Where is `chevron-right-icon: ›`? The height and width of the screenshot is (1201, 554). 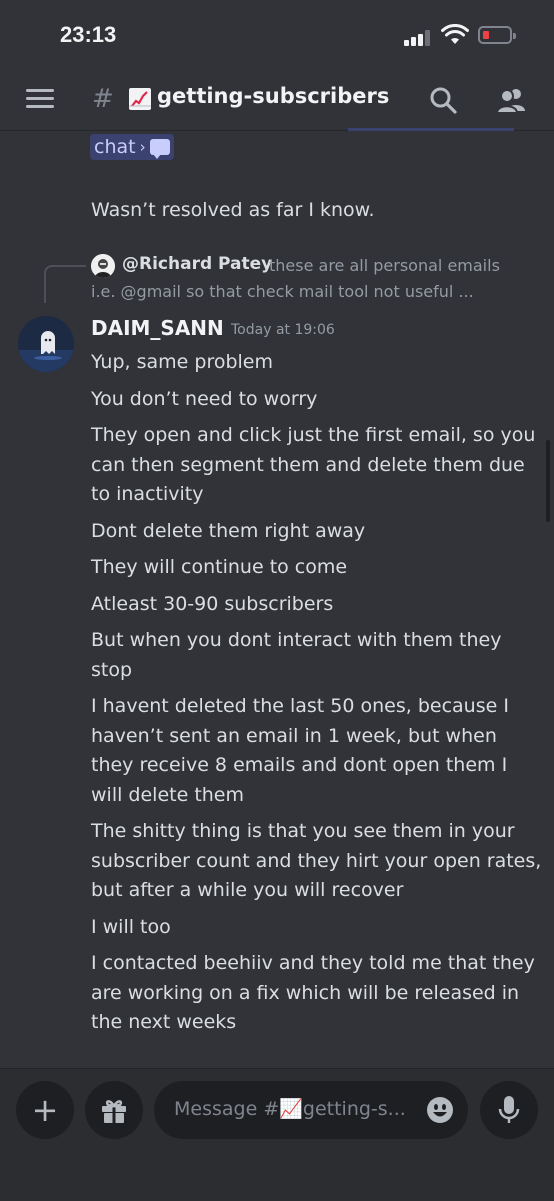 chevron-right-icon: › is located at coordinates (142, 147).